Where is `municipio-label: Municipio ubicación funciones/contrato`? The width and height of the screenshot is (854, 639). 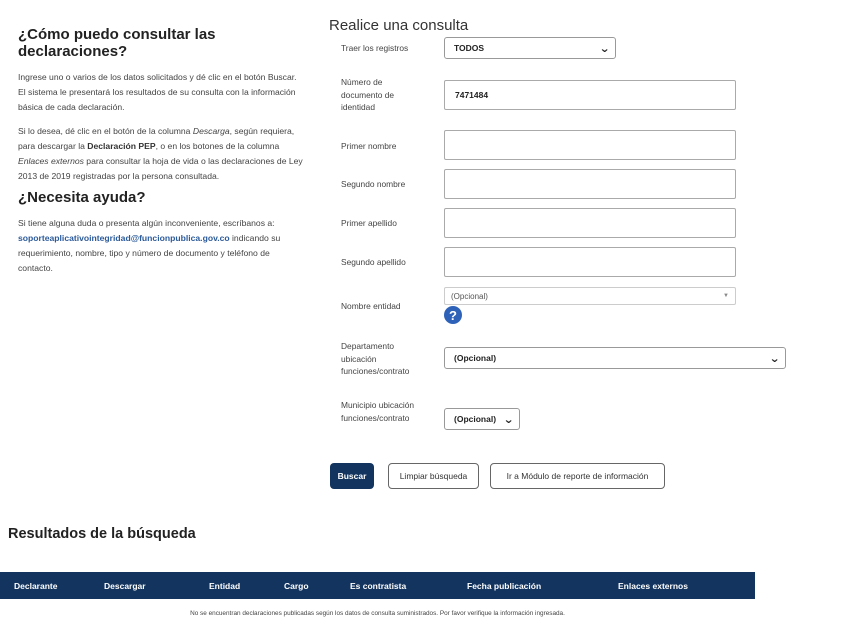
municipio-label: Municipio ubicación funciones/contrato is located at coordinates (378, 411).